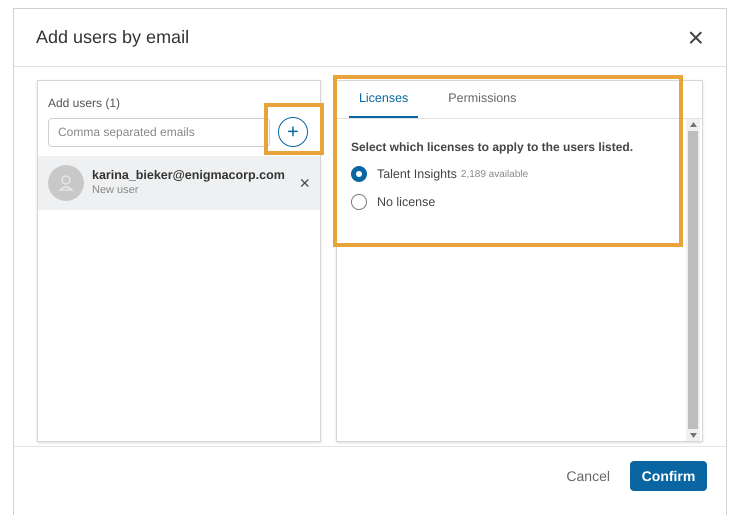 This screenshot has width=734, height=515. I want to click on scroll-up-icon, so click(693, 124).